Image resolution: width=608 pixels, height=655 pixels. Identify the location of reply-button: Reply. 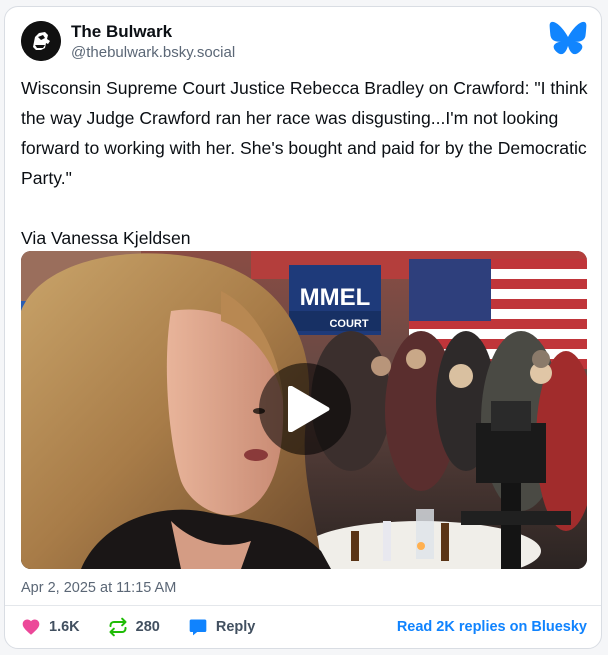
(222, 627).